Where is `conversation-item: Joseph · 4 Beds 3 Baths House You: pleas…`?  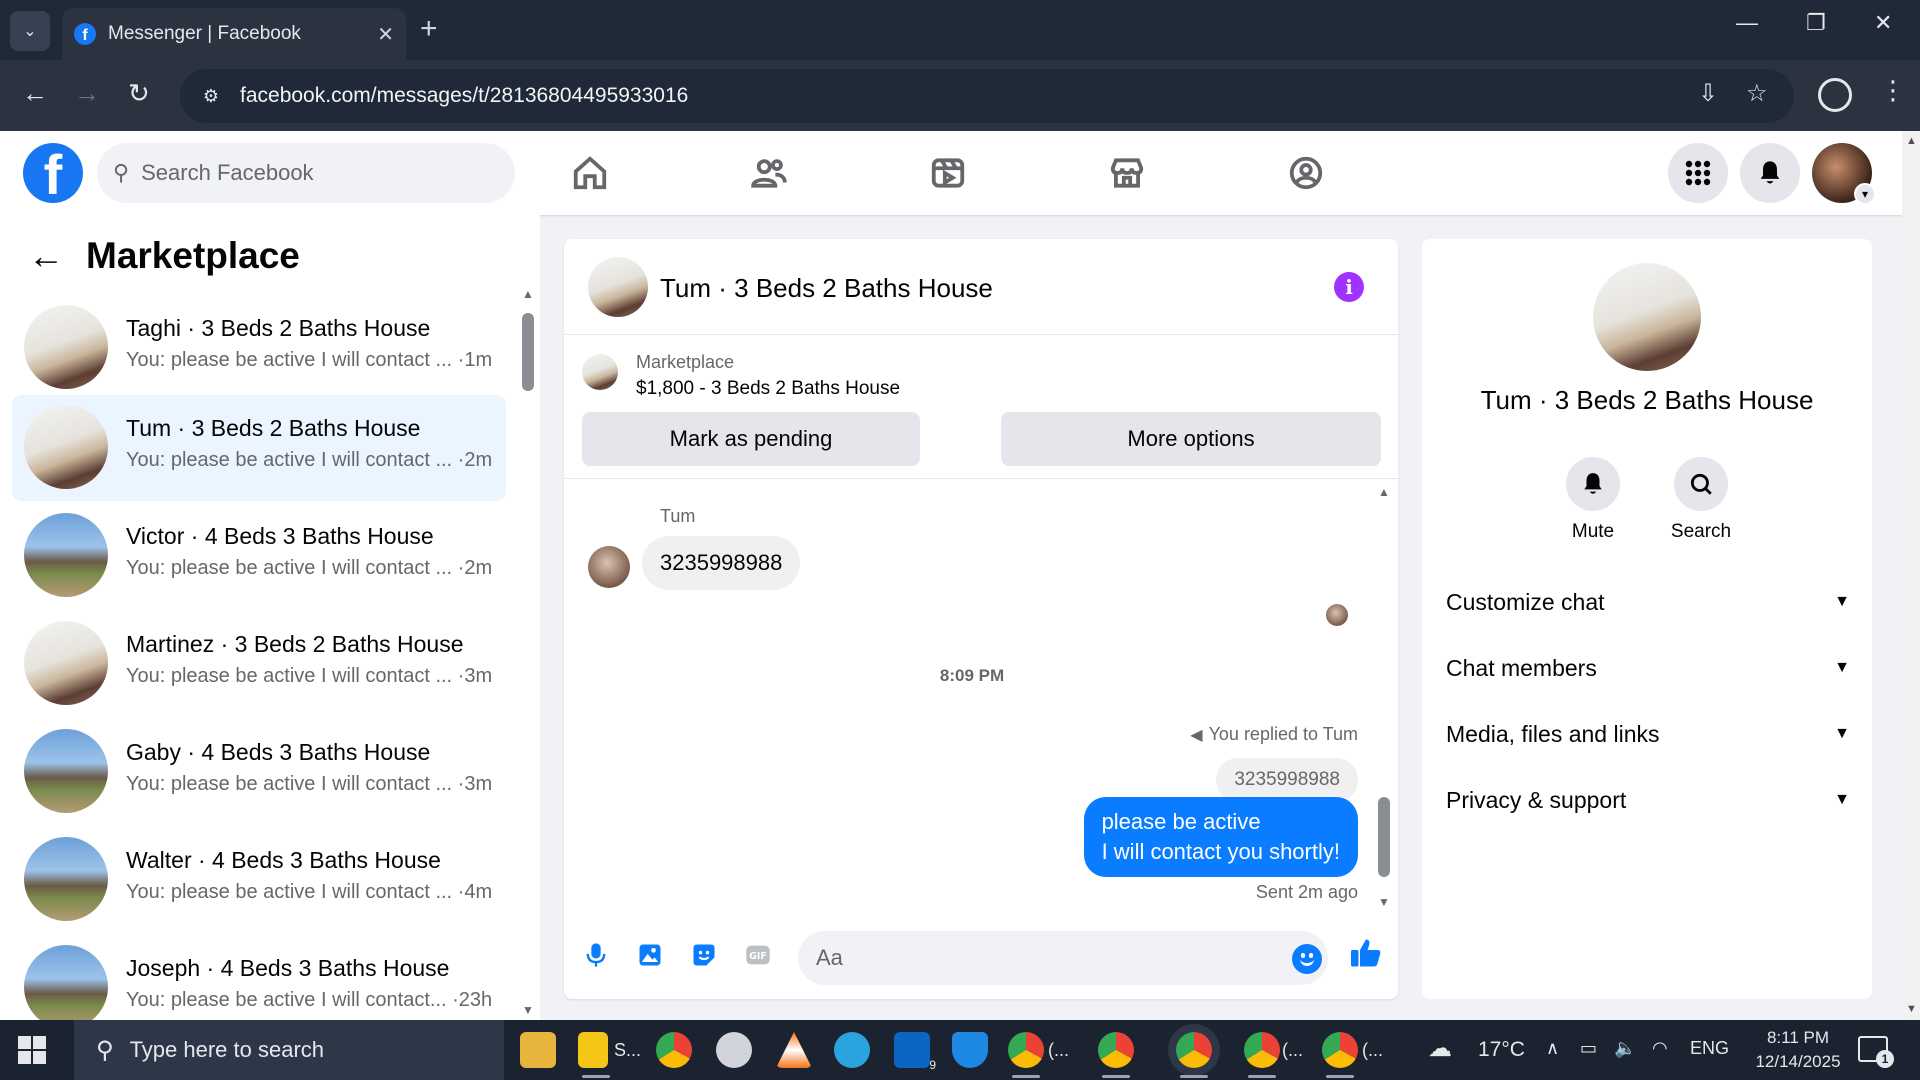 conversation-item: Joseph · 4 Beds 3 Baths House You: pleas… is located at coordinates (259, 977).